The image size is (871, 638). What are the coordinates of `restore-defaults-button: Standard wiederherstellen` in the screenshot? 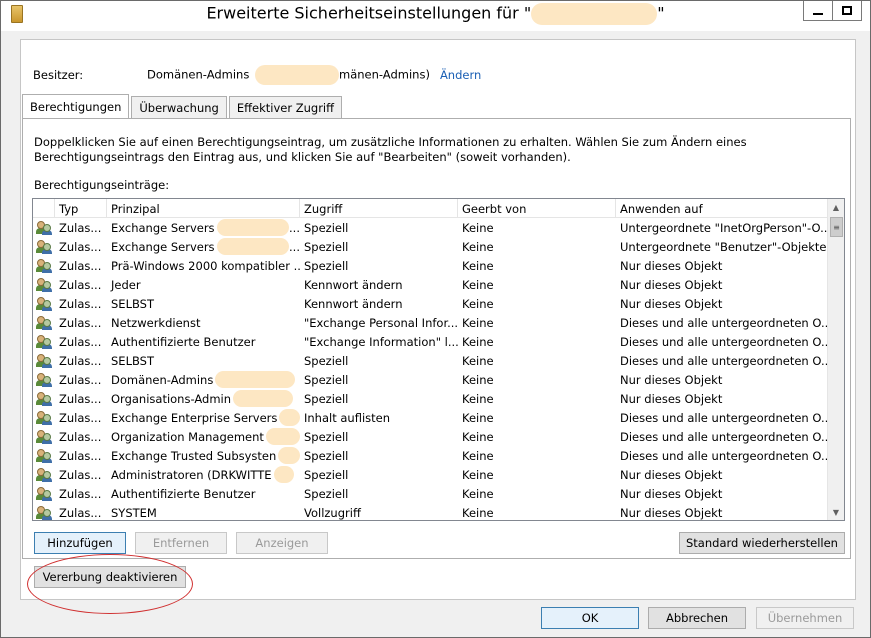 It's located at (762, 543).